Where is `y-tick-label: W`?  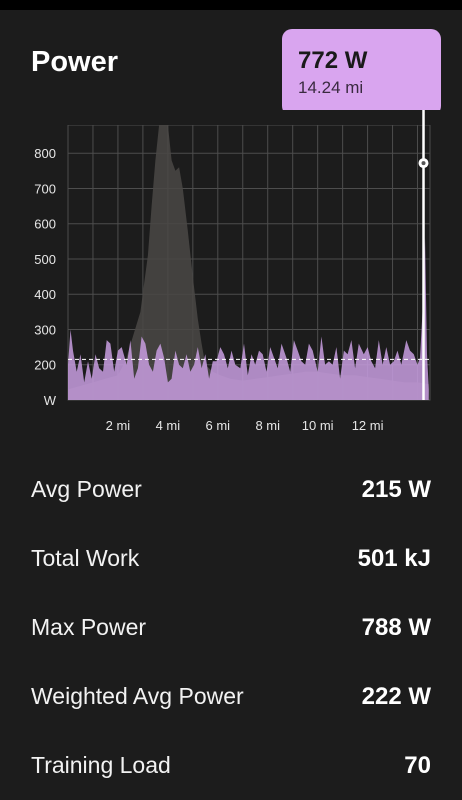
y-tick-label: W is located at coordinates (50, 400).